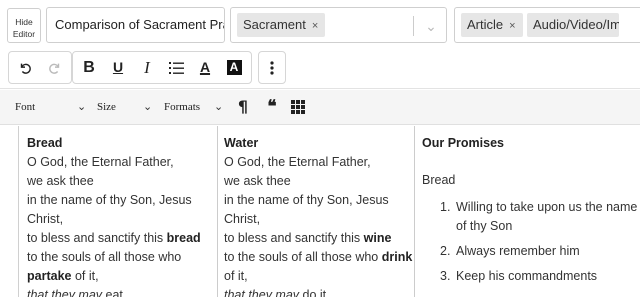 The height and width of the screenshot is (297, 640). I want to click on types-select: Article × Audio/Video/Image, so click(547, 25).